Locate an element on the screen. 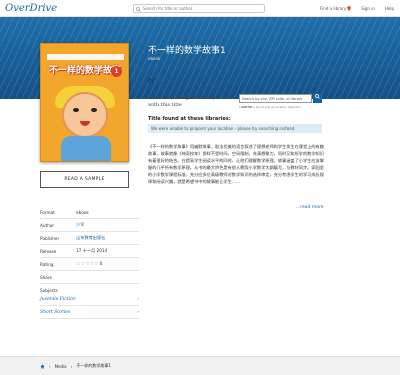 The image size is (400, 375). detail-key: Format is located at coordinates (47, 212).